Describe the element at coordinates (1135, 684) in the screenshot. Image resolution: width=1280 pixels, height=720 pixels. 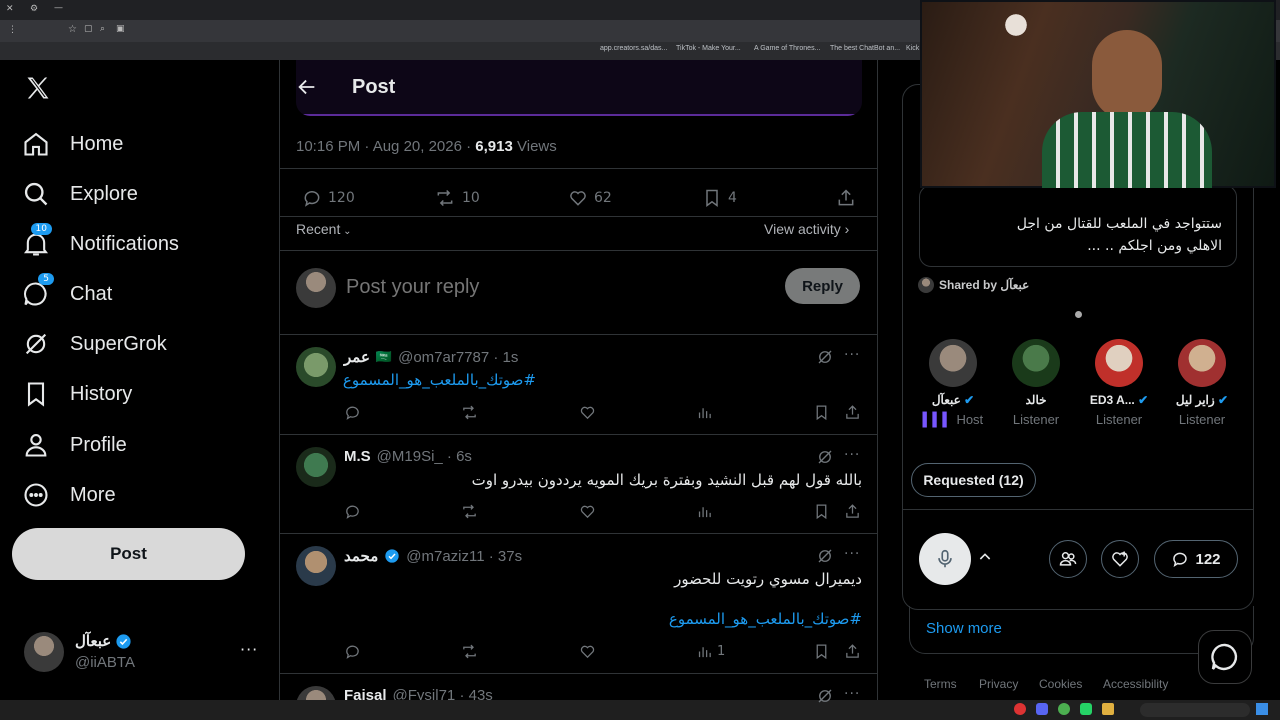
I see `footer-link-accessibility: Accessibility` at that location.